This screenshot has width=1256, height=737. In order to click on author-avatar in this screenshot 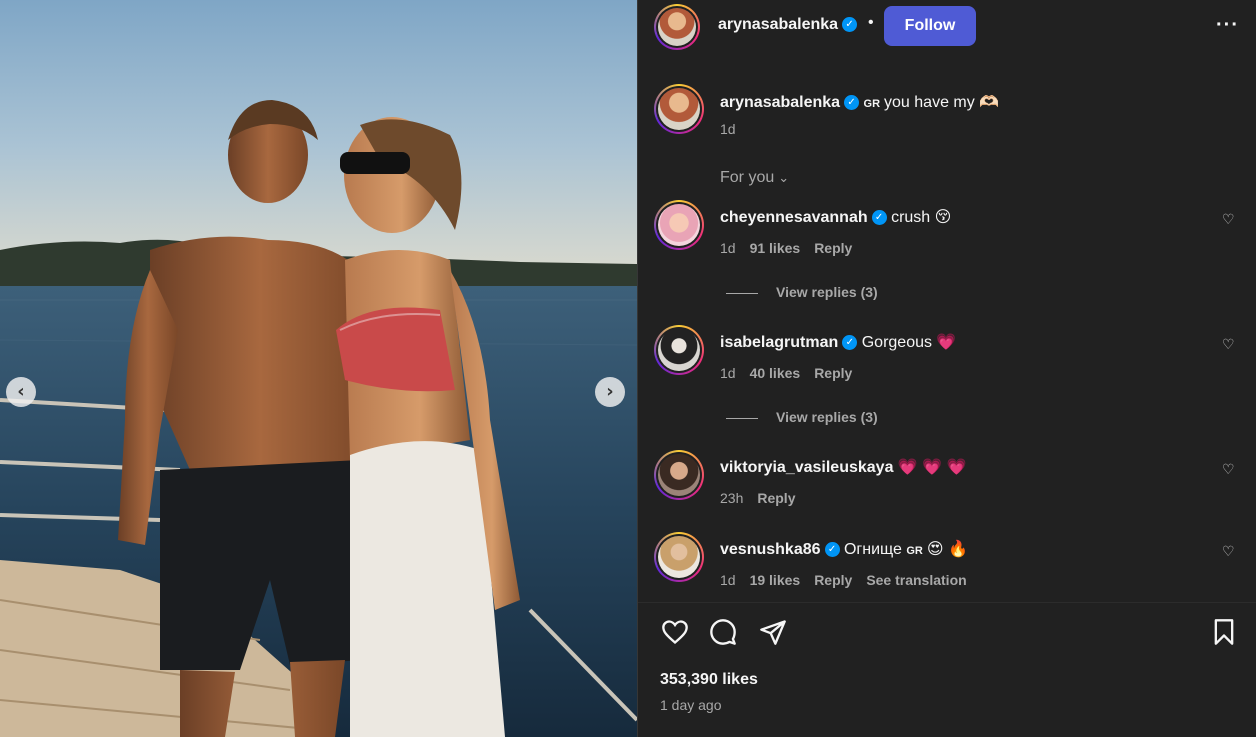, I will do `click(677, 27)`.